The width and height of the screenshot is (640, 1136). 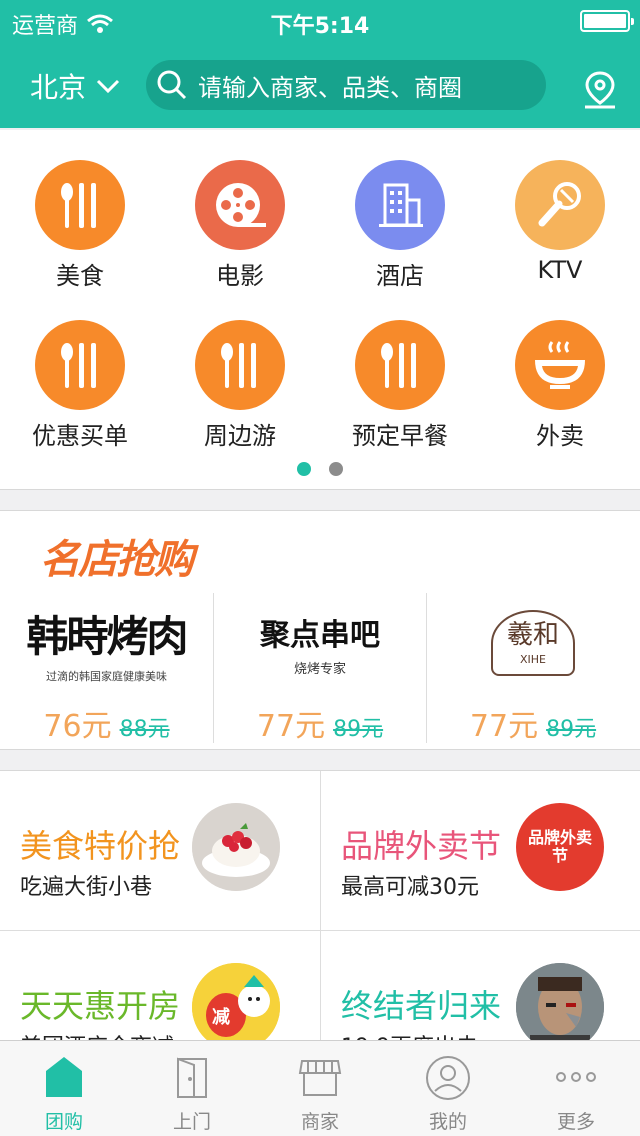 I want to click on search-placeholder: 请输入商家、品类、商圈, so click(x=330, y=87).